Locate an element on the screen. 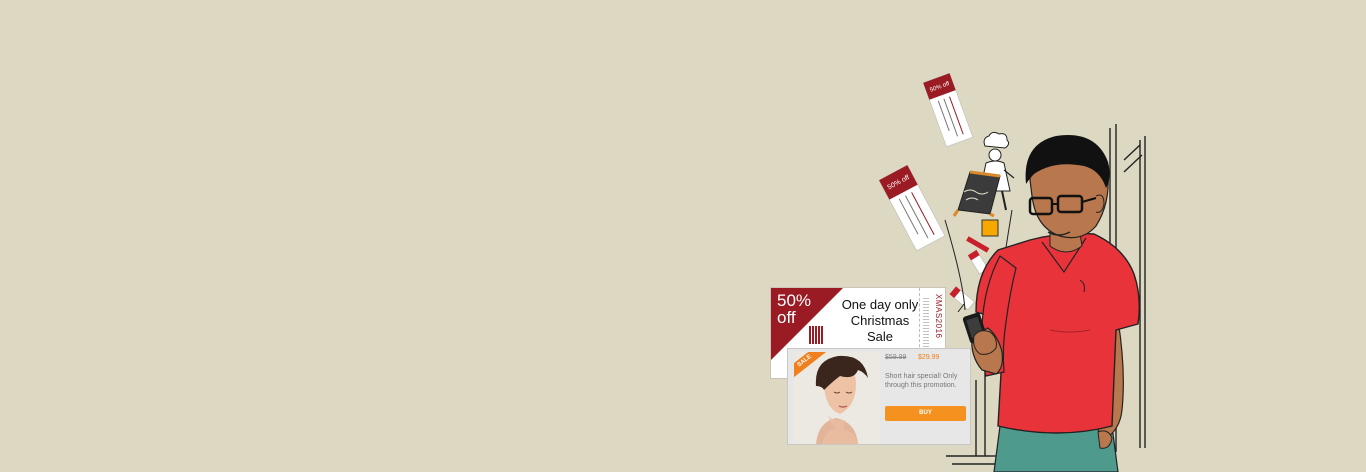 This screenshot has height=472, width=1366. coupon-headline-line2: Christmas is located at coordinates (880, 320).